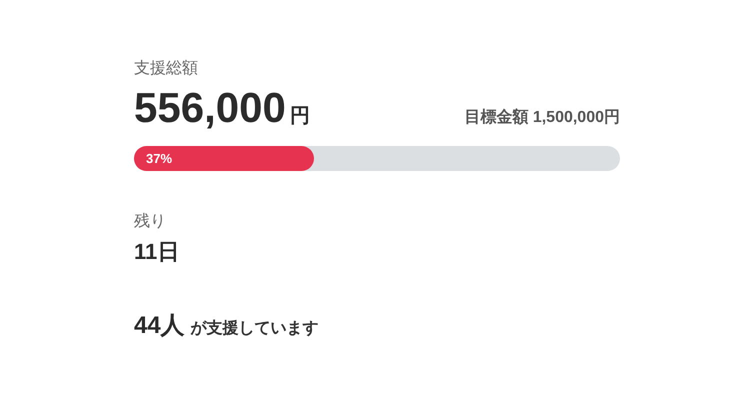 Image resolution: width=733 pixels, height=412 pixels. Describe the element at coordinates (377, 252) in the screenshot. I see `remaining-days: 11日` at that location.